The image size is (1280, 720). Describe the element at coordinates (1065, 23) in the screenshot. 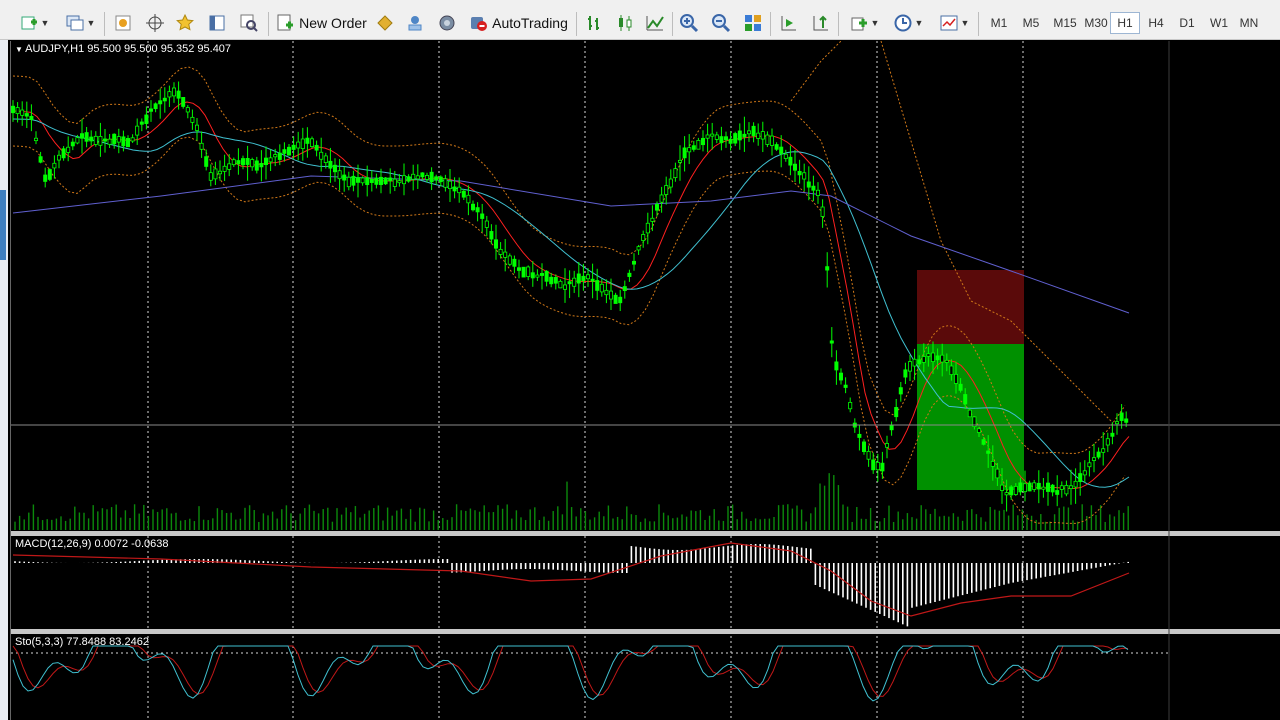

I see `timeframe-m15-button: M15` at that location.